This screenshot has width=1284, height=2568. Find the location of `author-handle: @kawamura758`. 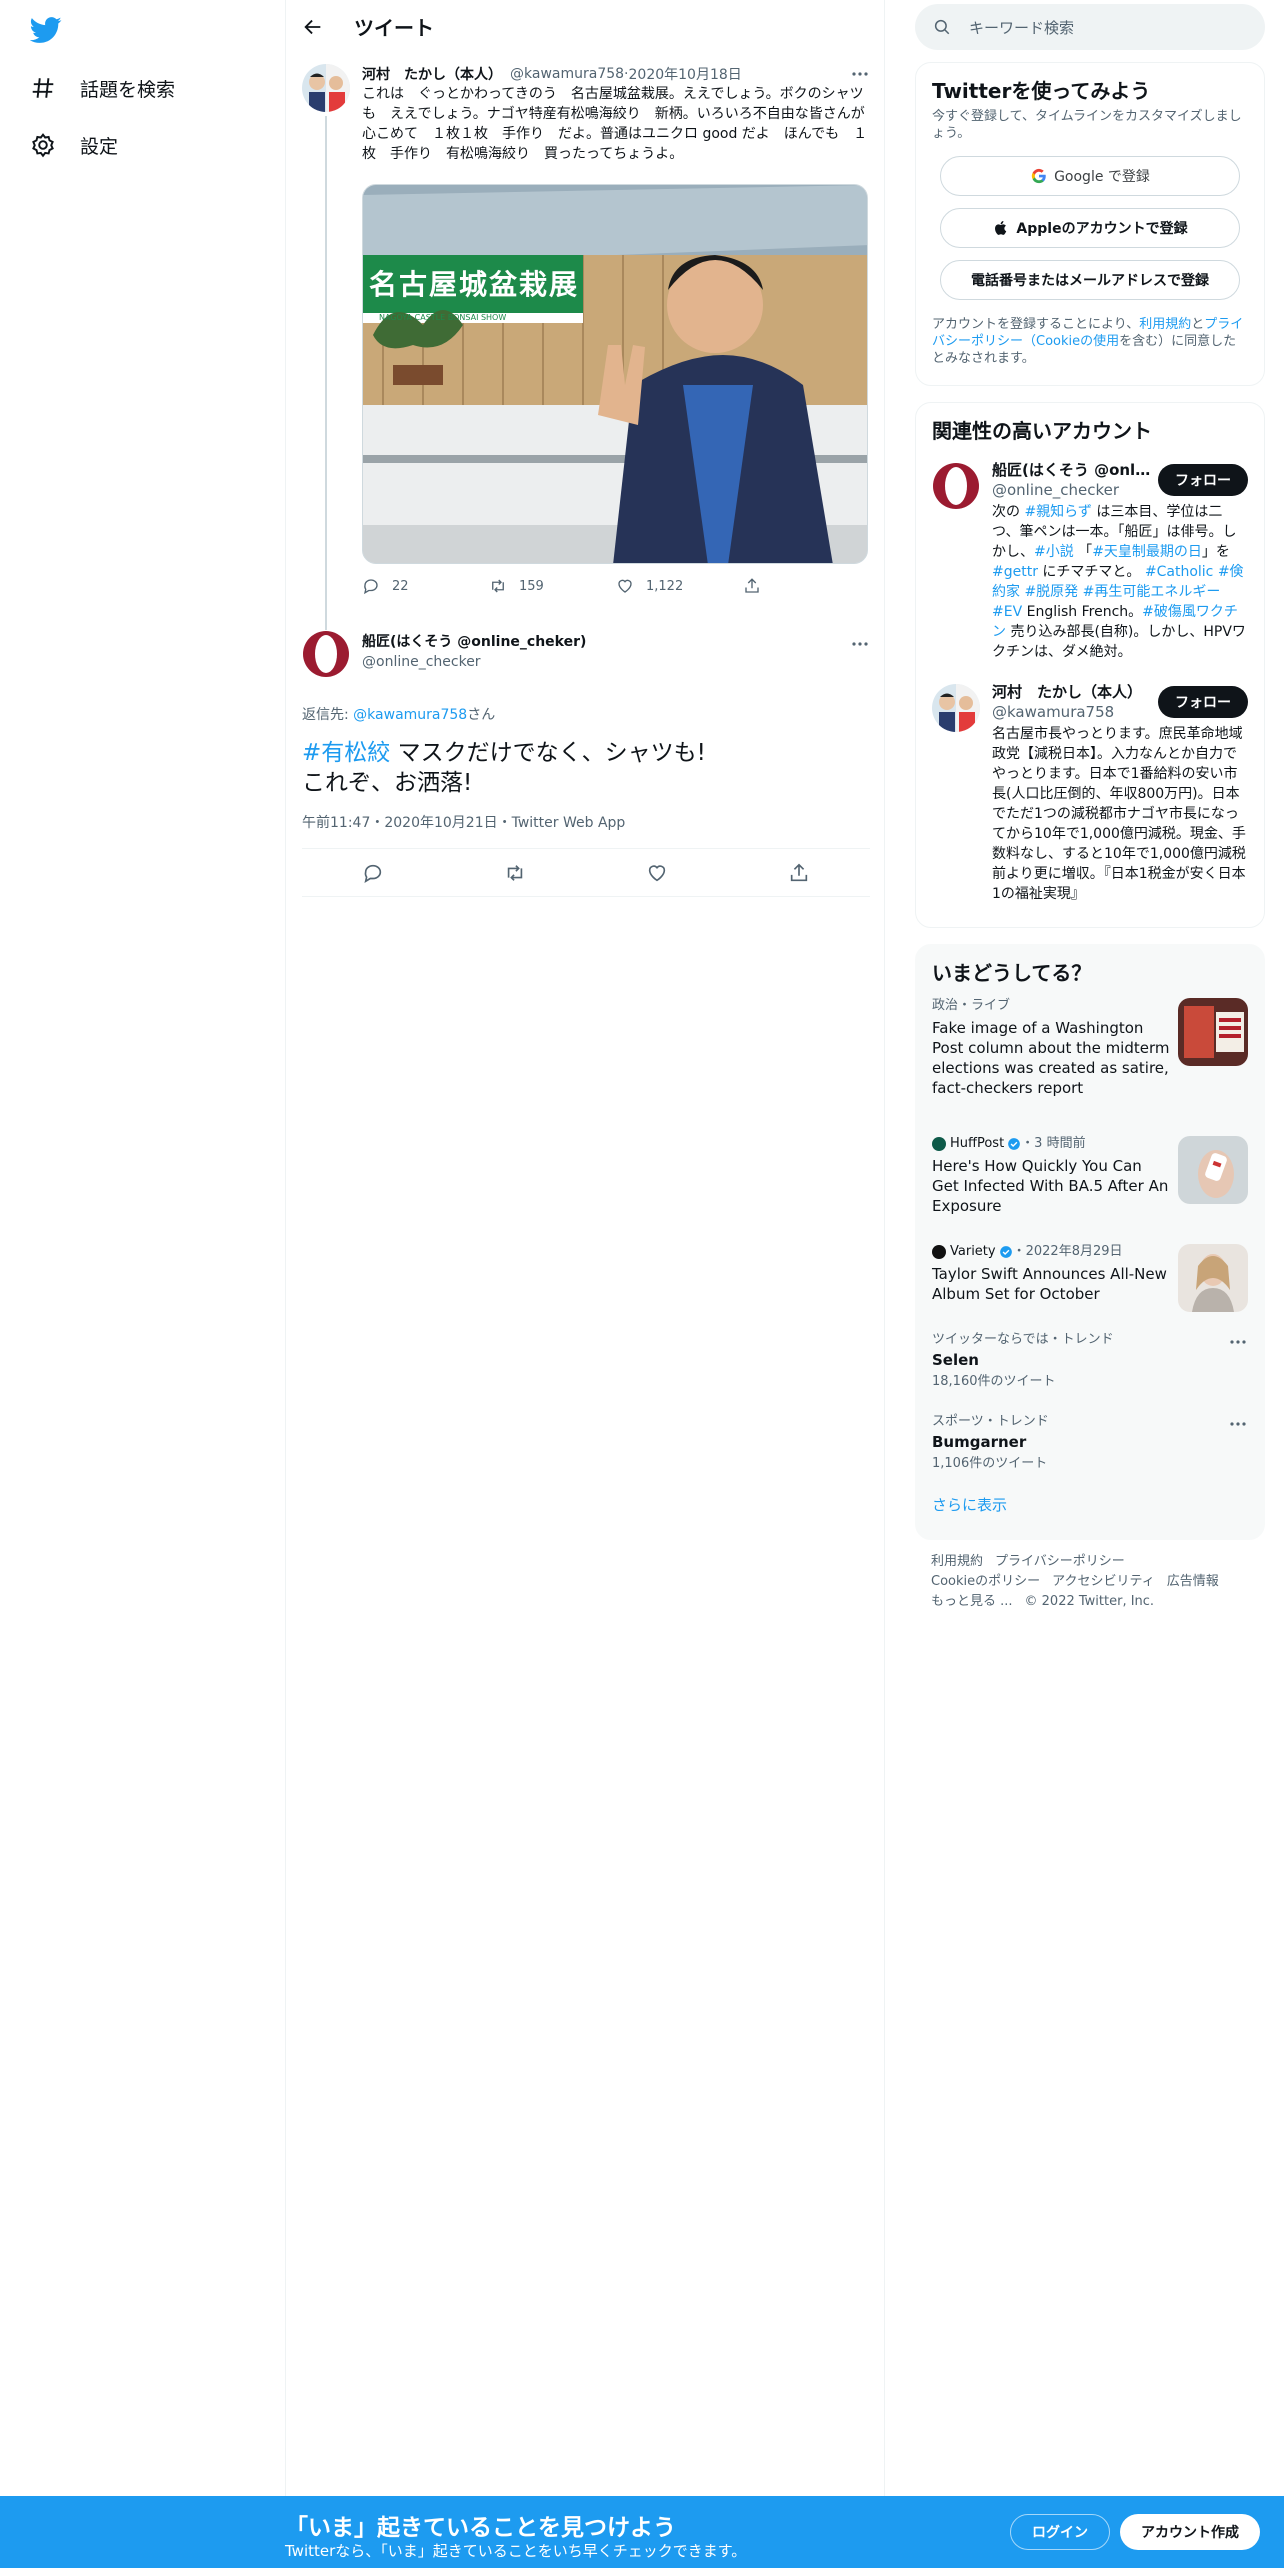

author-handle: @kawamura758 is located at coordinates (567, 74).